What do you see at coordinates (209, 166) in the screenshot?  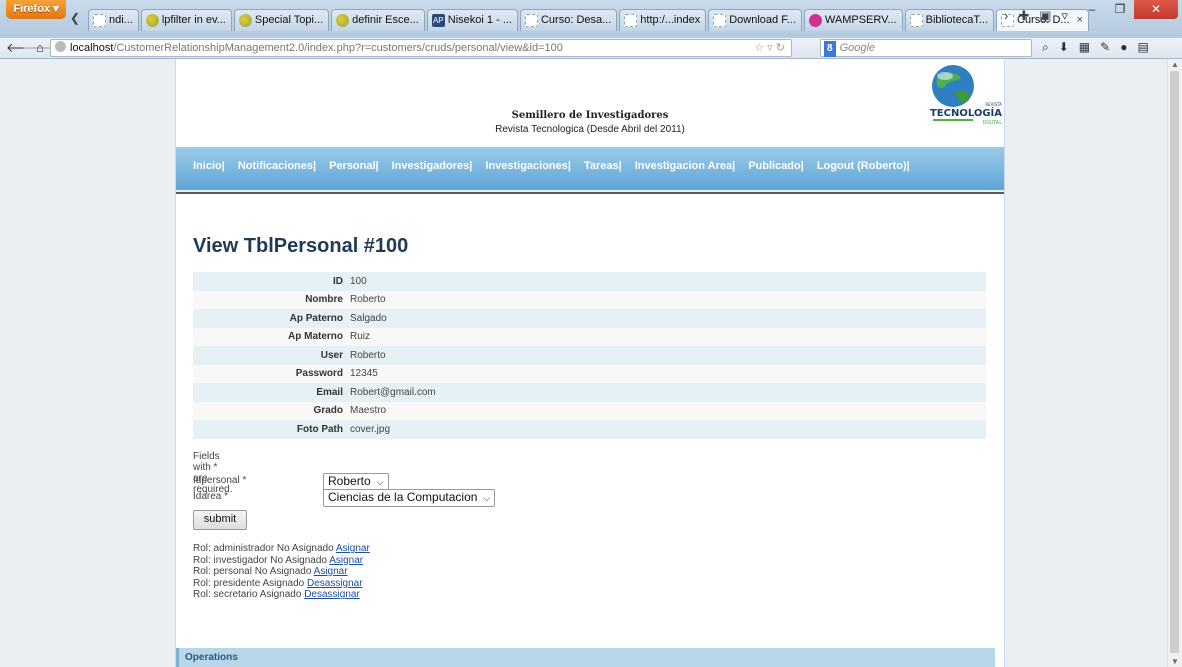 I see `menu-item: Inicio|` at bounding box center [209, 166].